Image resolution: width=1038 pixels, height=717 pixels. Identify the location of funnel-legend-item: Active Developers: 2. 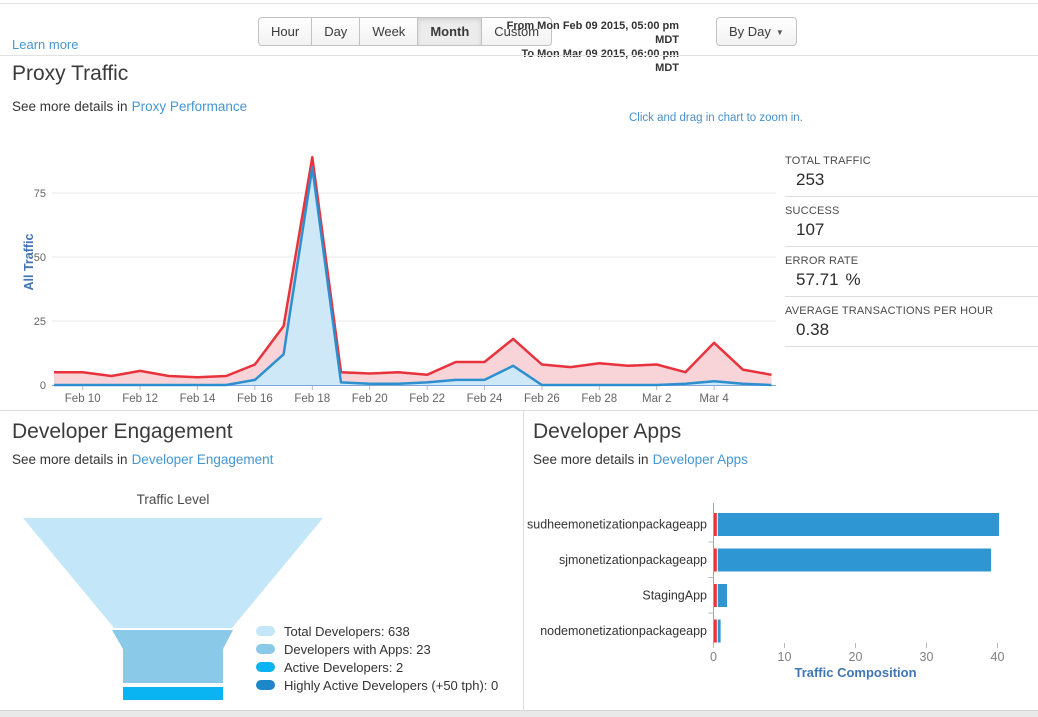
(377, 667).